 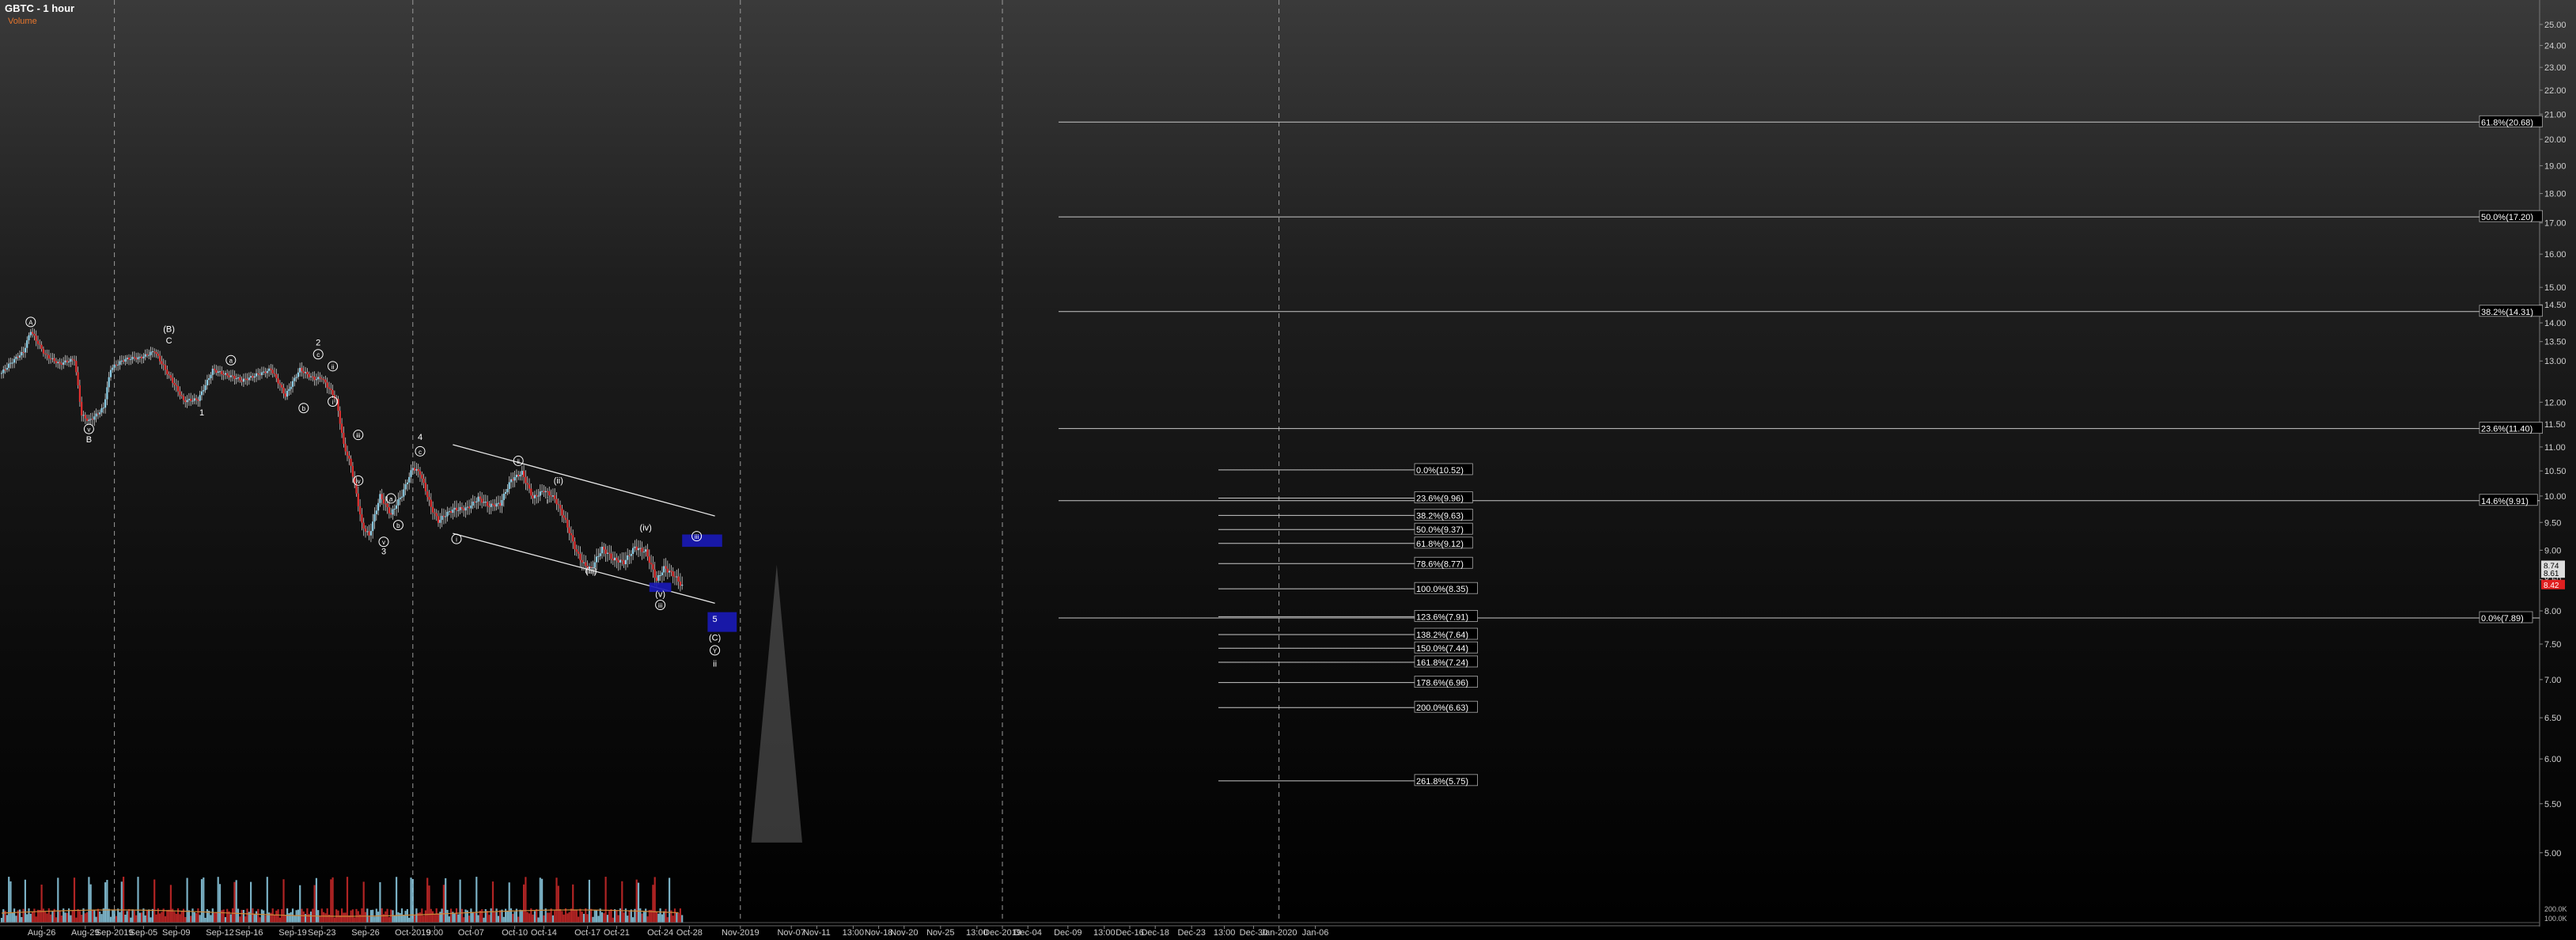 What do you see at coordinates (2555, 342) in the screenshot?
I see `price-tick-label: 13.50` at bounding box center [2555, 342].